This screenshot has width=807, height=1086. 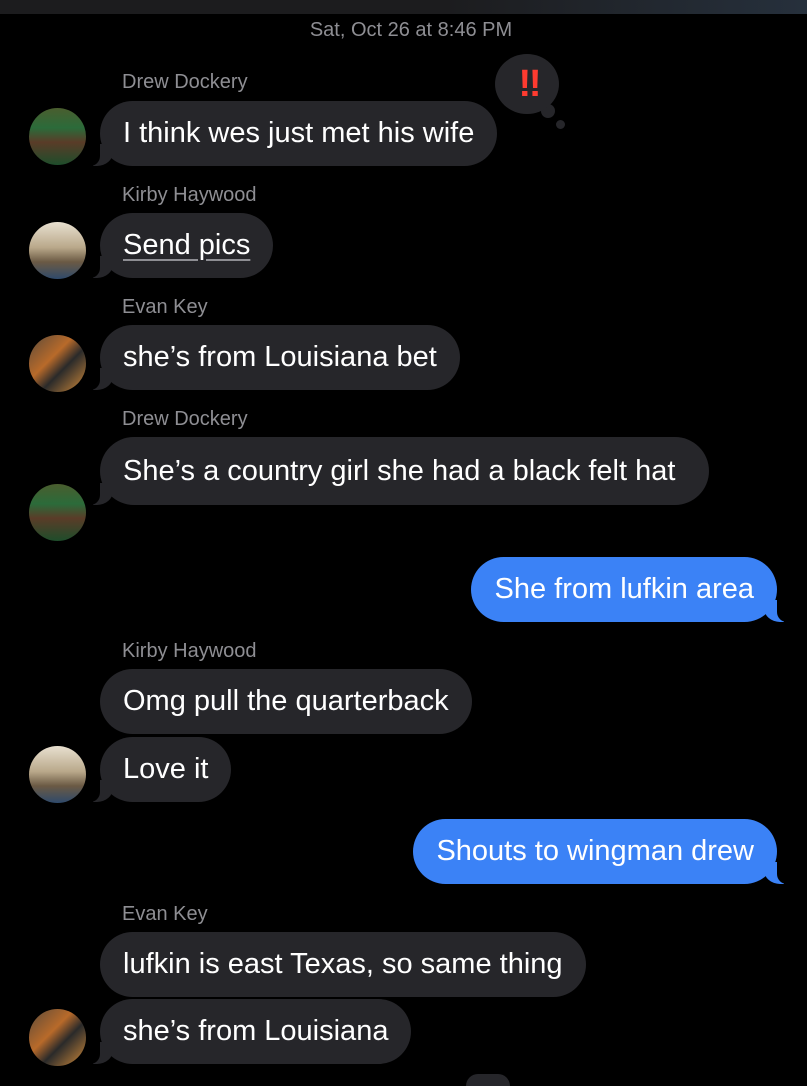 I want to click on status-bar-strip, so click(x=403, y=7).